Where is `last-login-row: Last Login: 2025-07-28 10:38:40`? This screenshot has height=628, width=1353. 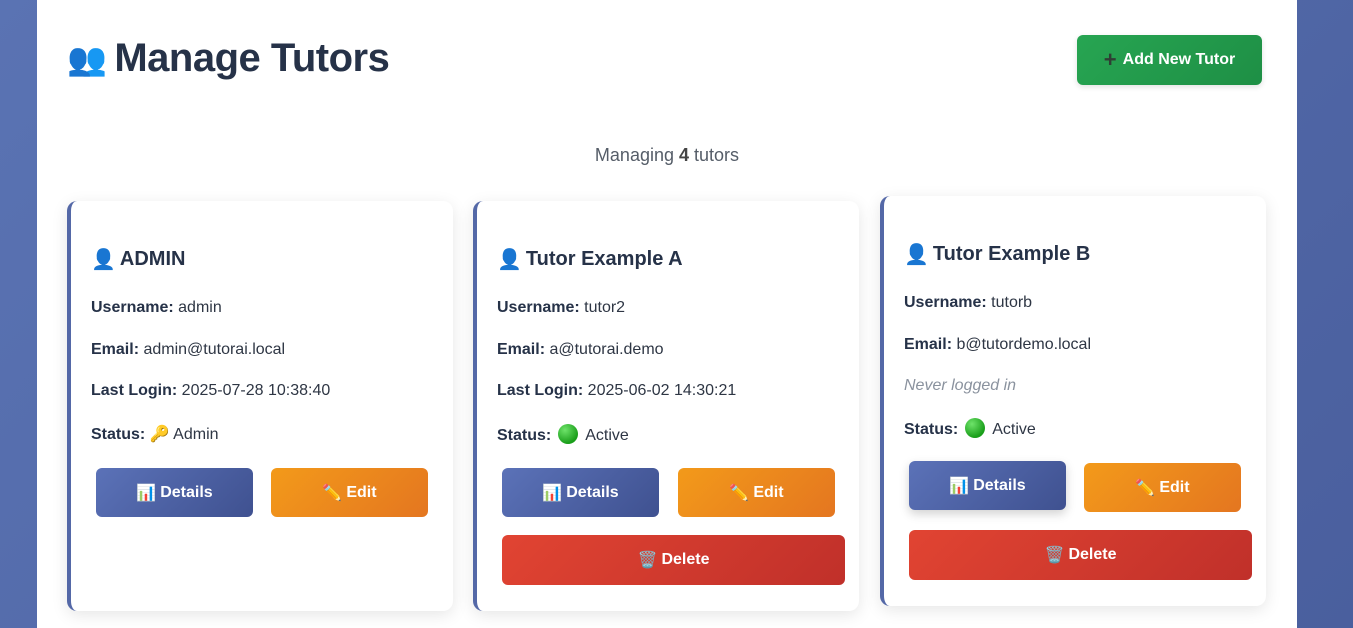 last-login-row: Last Login: 2025-07-28 10:38:40 is located at coordinates (211, 390).